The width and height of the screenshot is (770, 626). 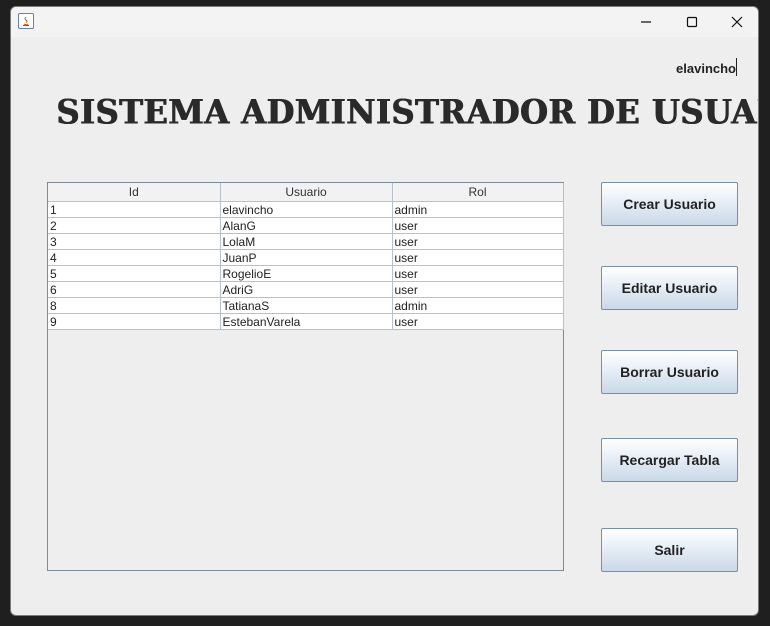 What do you see at coordinates (669, 372) in the screenshot?
I see `borrar-usuario-button: Borrar Usuario` at bounding box center [669, 372].